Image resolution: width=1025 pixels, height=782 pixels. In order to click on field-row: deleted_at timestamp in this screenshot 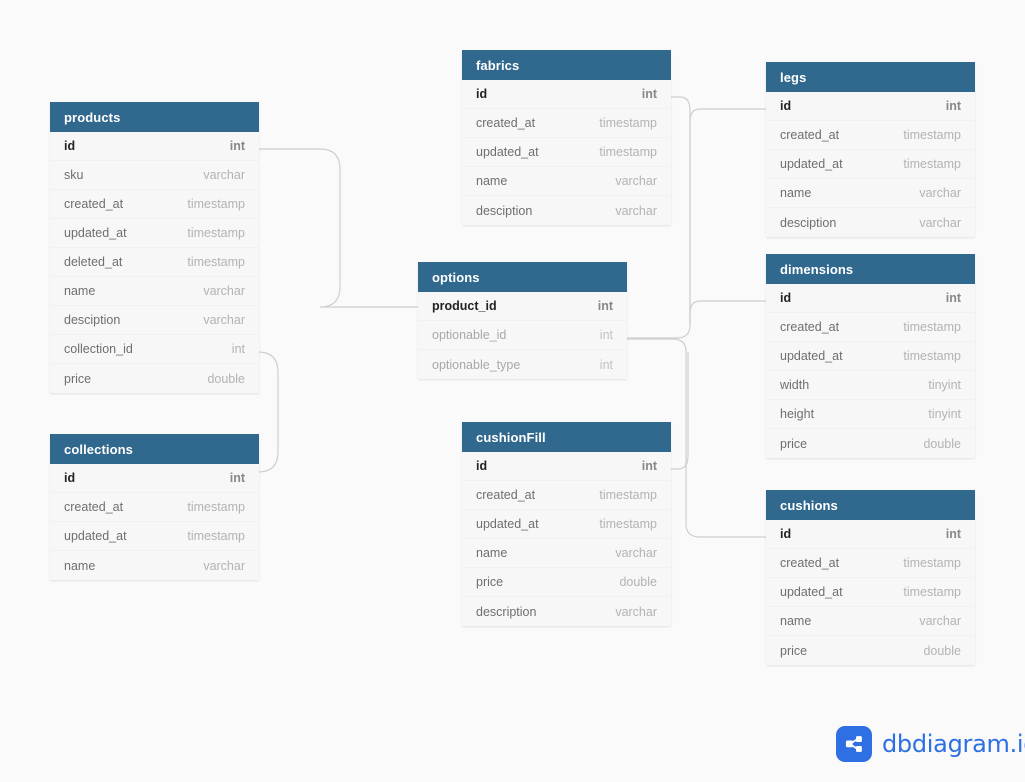, I will do `click(154, 262)`.